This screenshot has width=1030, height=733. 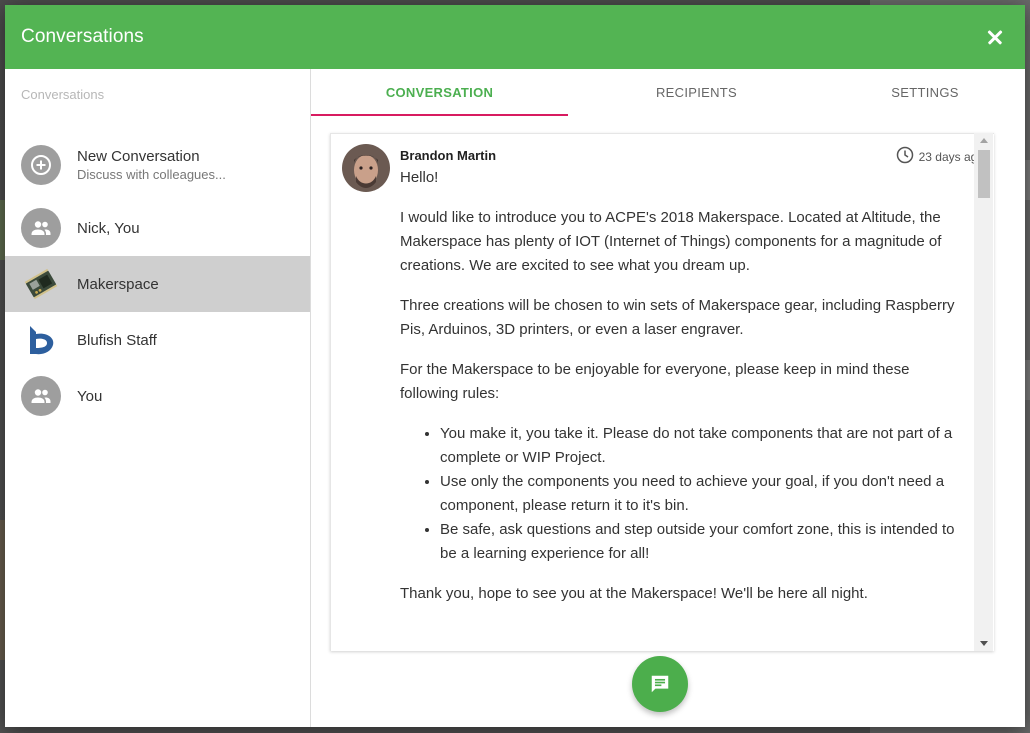 I want to click on conversation-item-nick-you: Nick, You, so click(x=157, y=228).